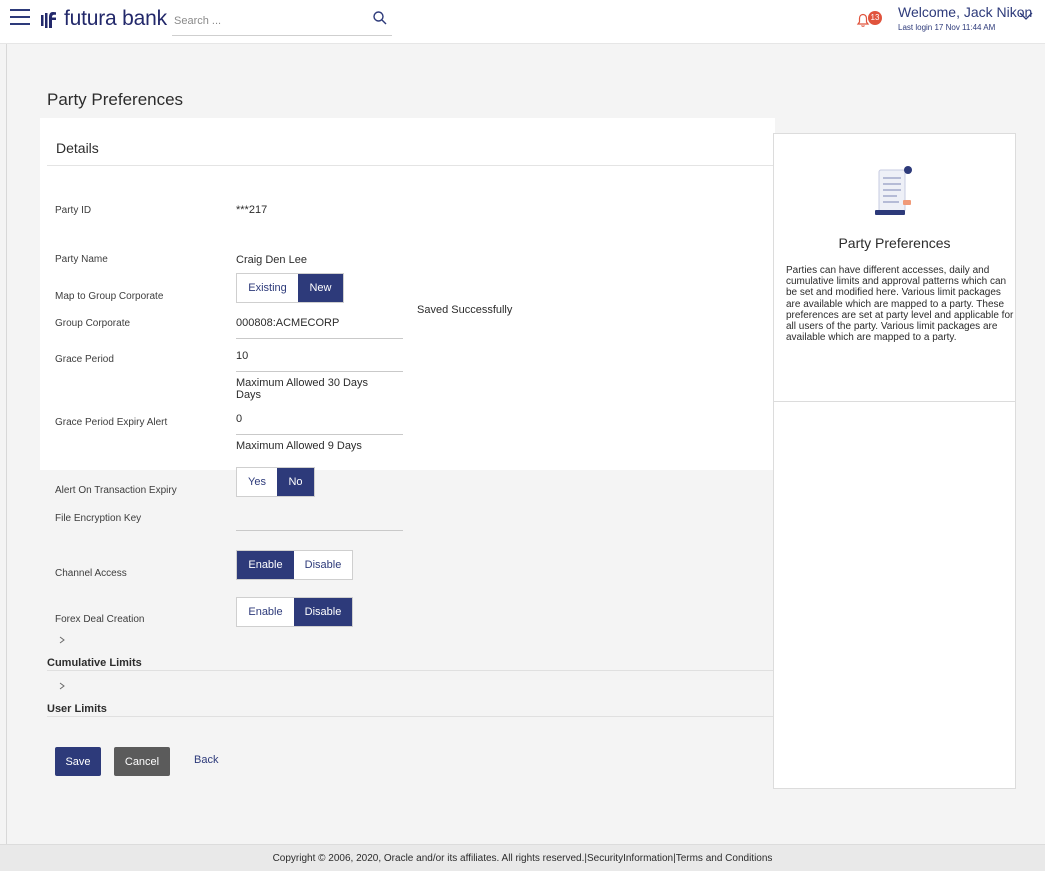 This screenshot has width=1045, height=871. I want to click on party-name-value: Craig Den Lee, so click(271, 260).